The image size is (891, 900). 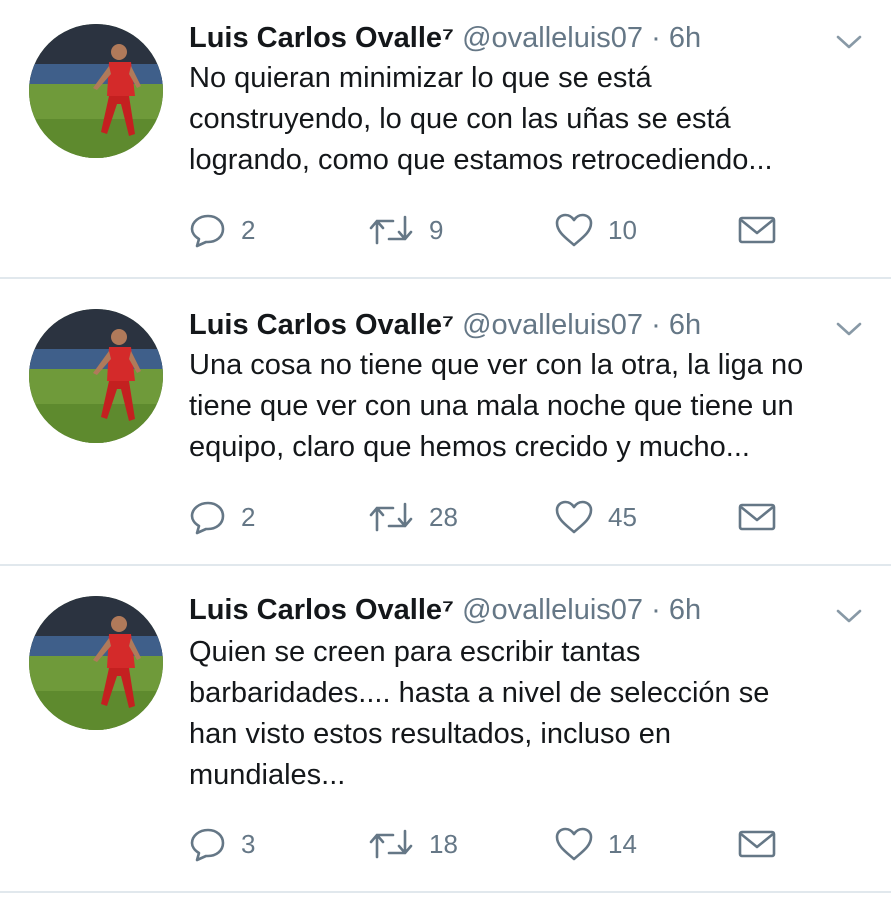 What do you see at coordinates (415, 652) in the screenshot?
I see `tweet-text-line: Quien se creen para escribir tantas` at bounding box center [415, 652].